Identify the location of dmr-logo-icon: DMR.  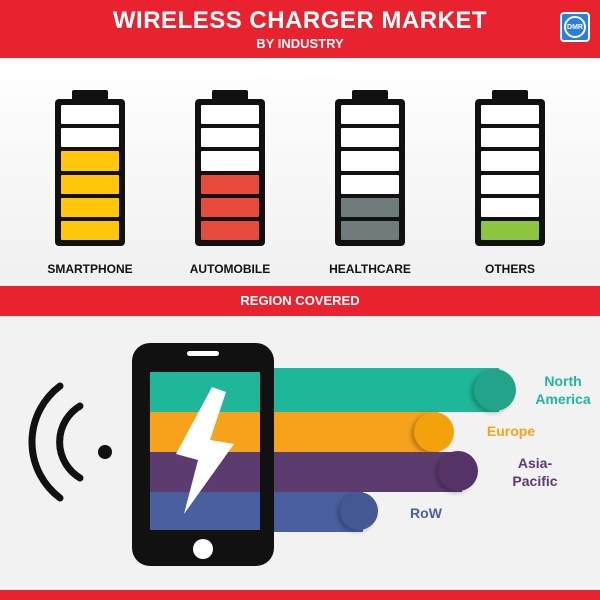
(575, 27).